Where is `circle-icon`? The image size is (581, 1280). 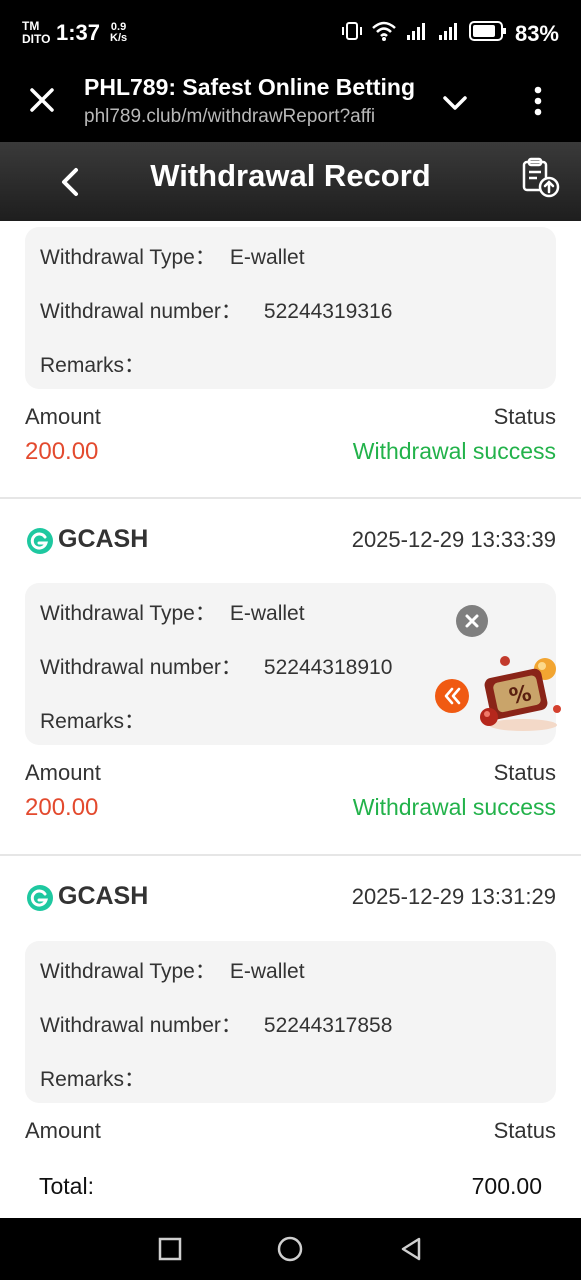
circle-icon is located at coordinates (290, 1249).